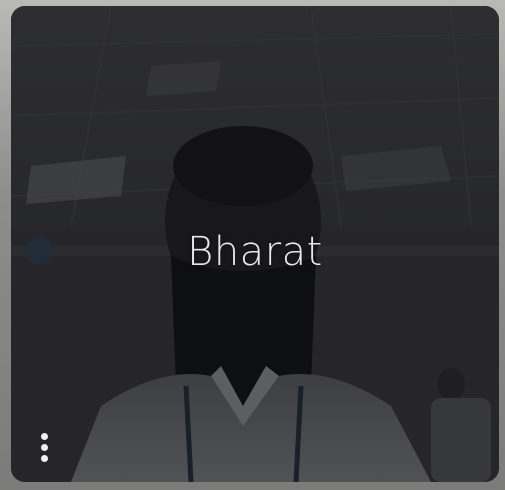 This screenshot has width=505, height=490. Describe the element at coordinates (255, 252) in the screenshot. I see `participant-name-label: Bharat` at that location.